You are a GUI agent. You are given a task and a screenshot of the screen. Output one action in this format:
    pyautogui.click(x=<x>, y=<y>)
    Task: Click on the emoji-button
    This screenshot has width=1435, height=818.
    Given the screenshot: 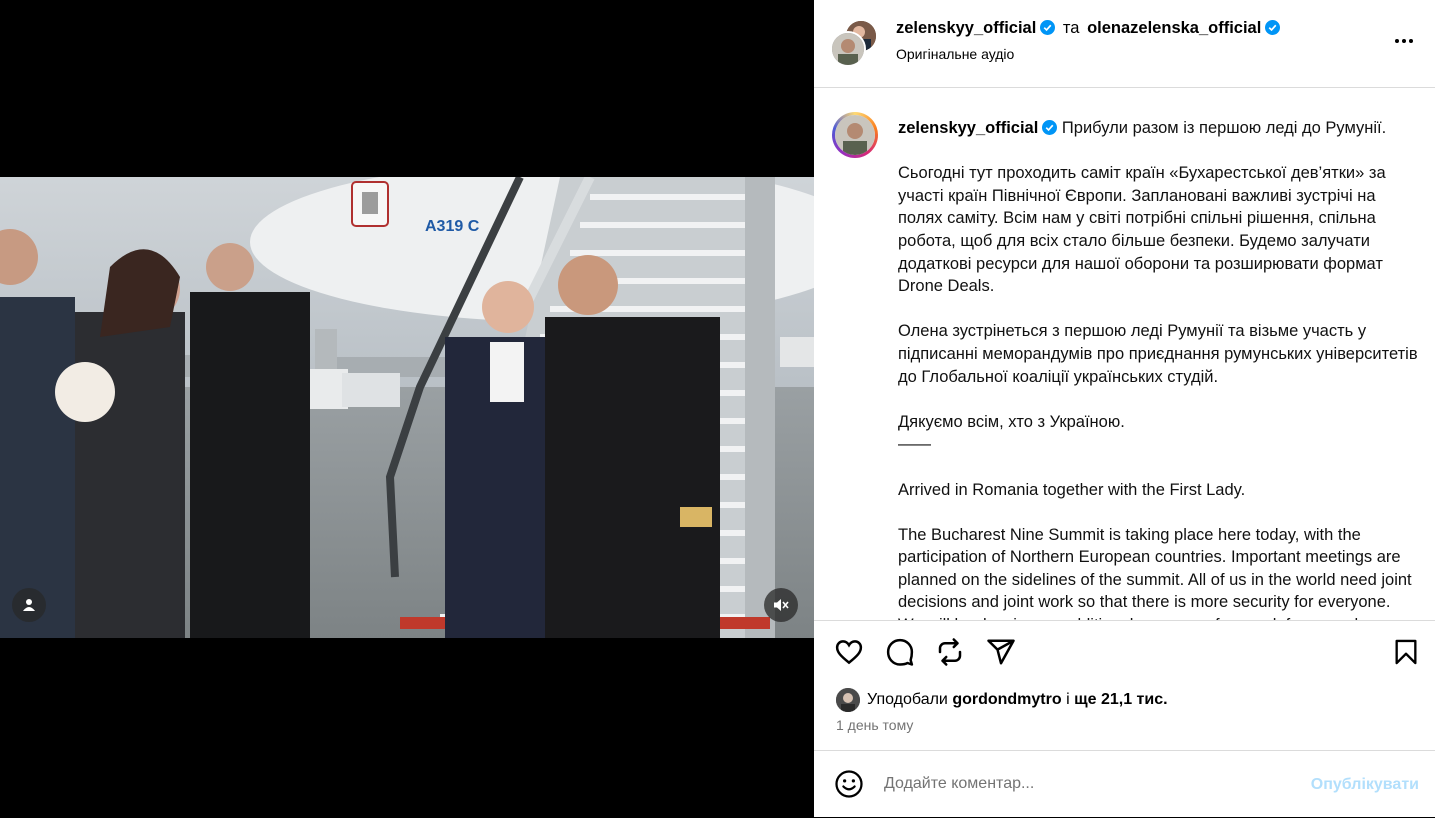 What is the action you would take?
    pyautogui.click(x=849, y=786)
    